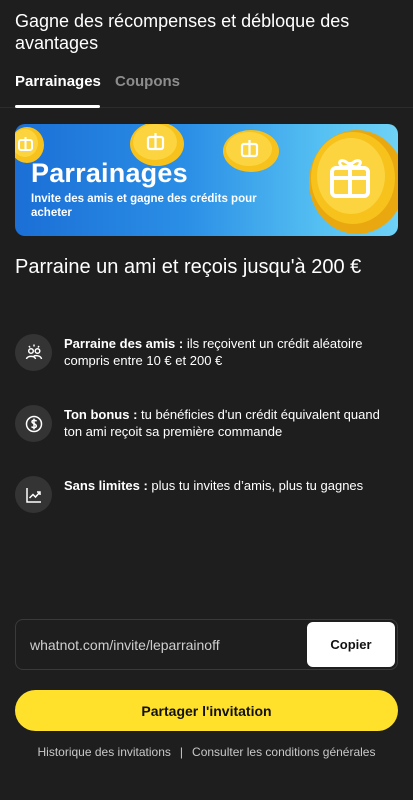  I want to click on tab-parrainages: Parrainages, so click(58, 81).